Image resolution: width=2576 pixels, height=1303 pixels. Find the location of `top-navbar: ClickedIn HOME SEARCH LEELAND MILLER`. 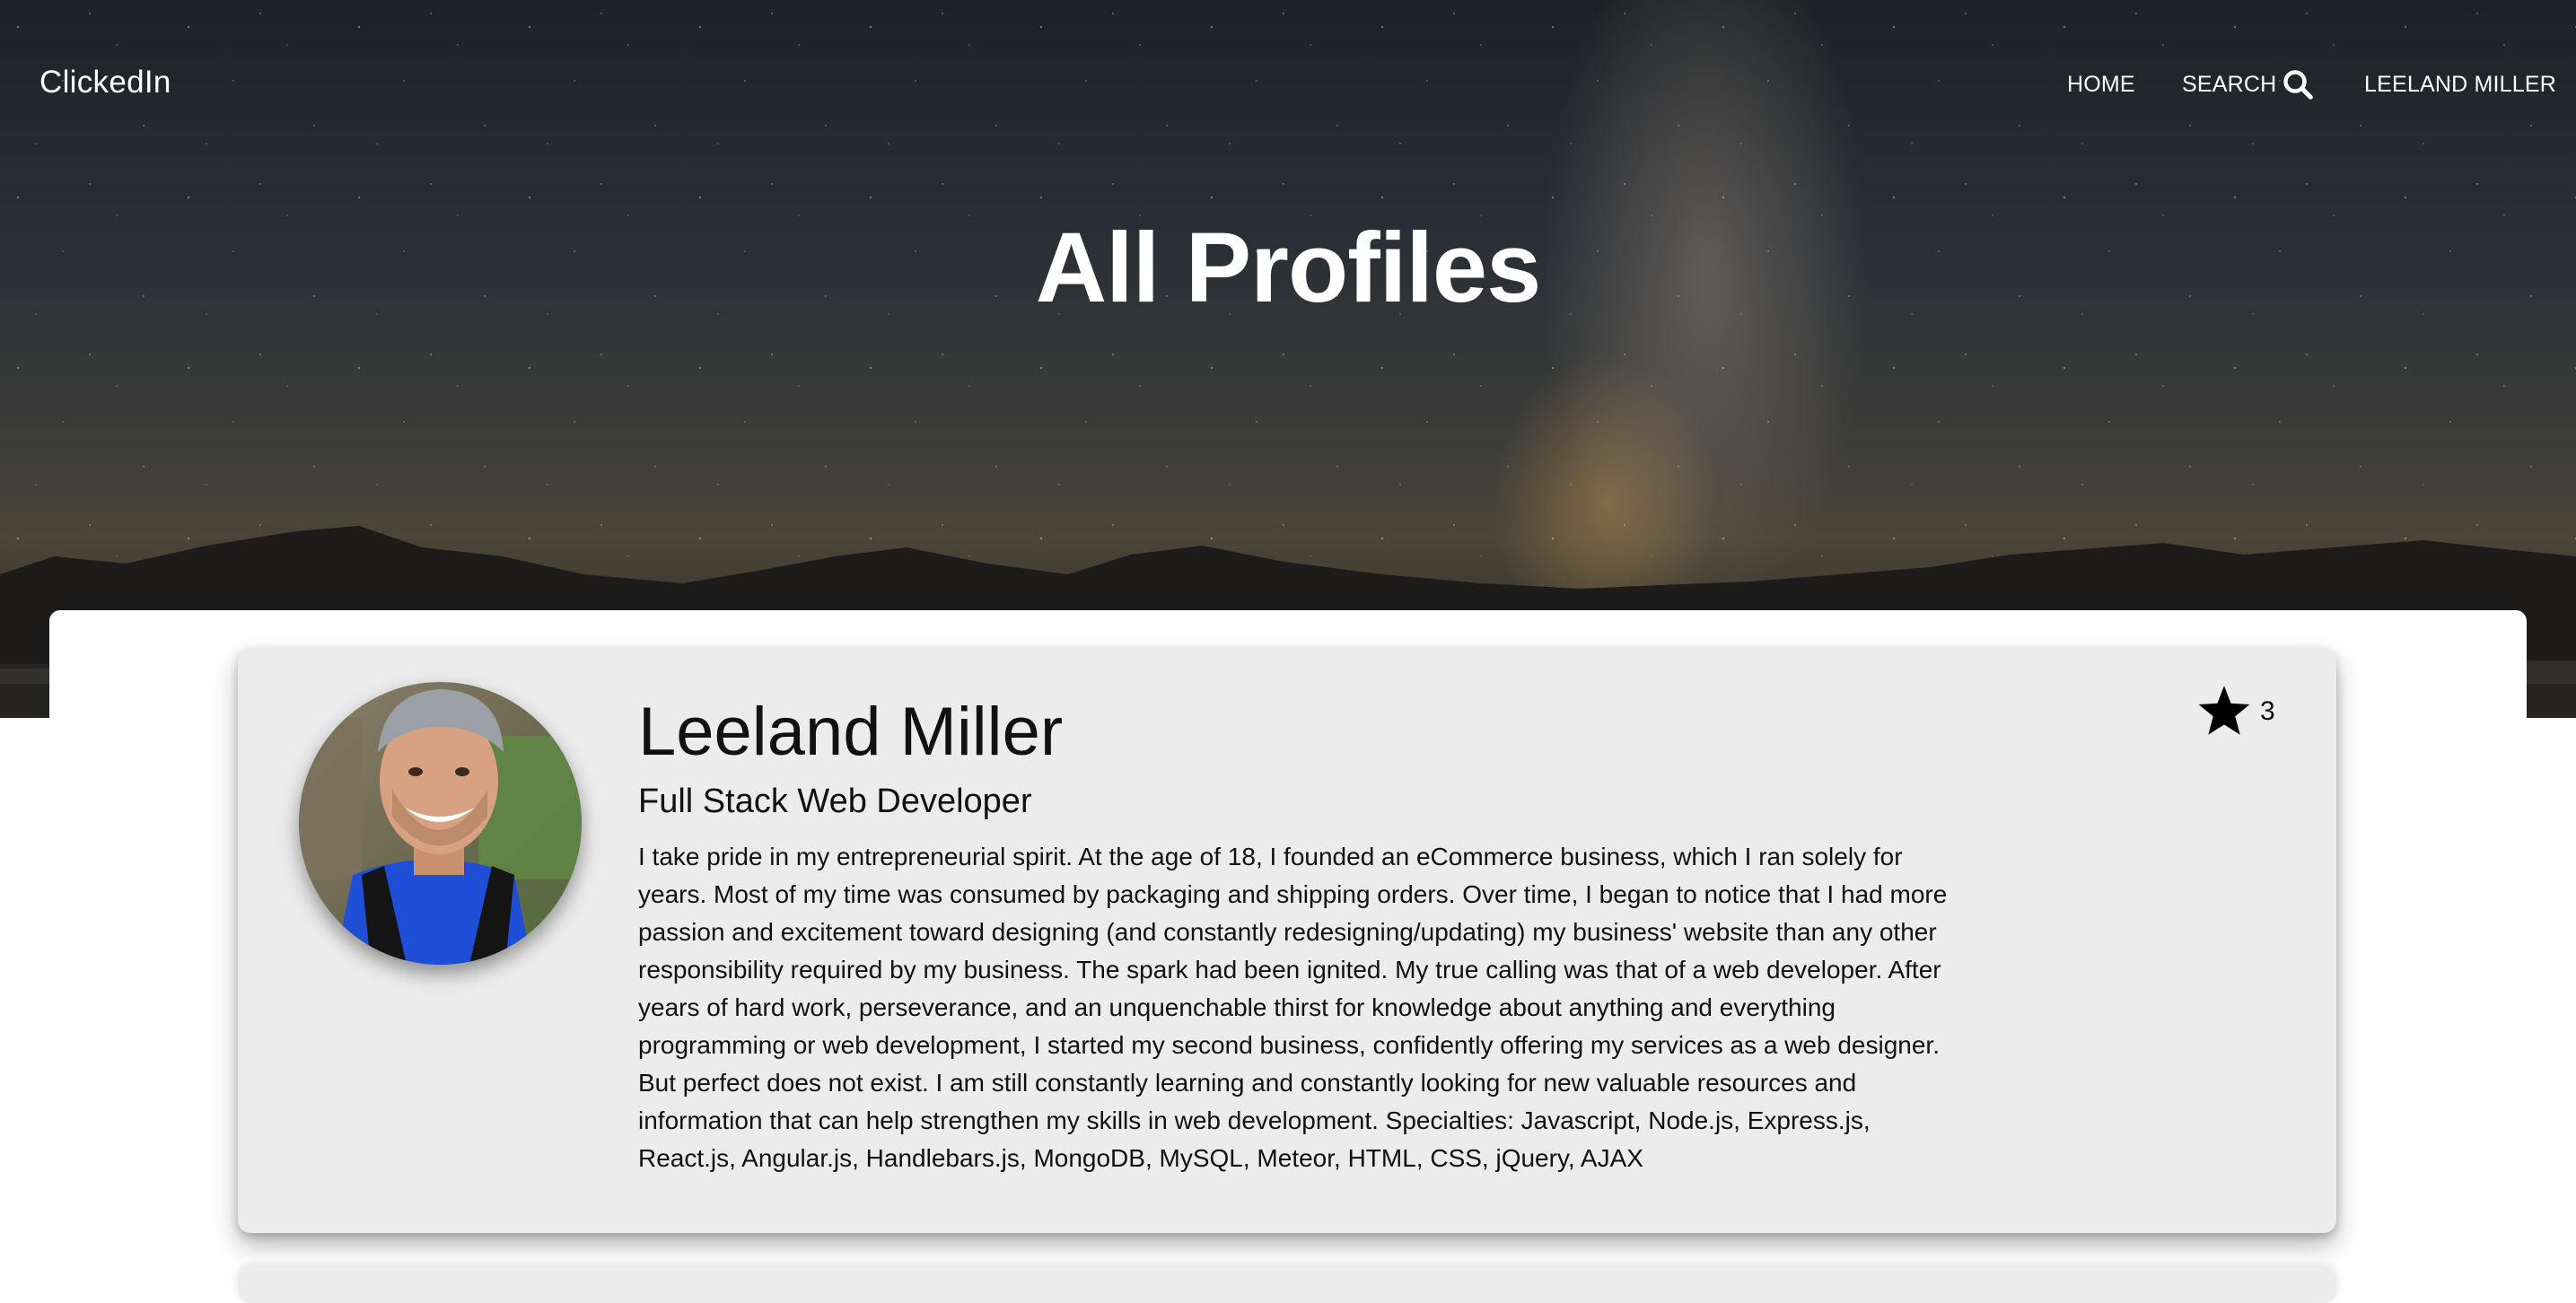

top-navbar: ClickedIn HOME SEARCH LEELAND MILLER is located at coordinates (1288, 87).